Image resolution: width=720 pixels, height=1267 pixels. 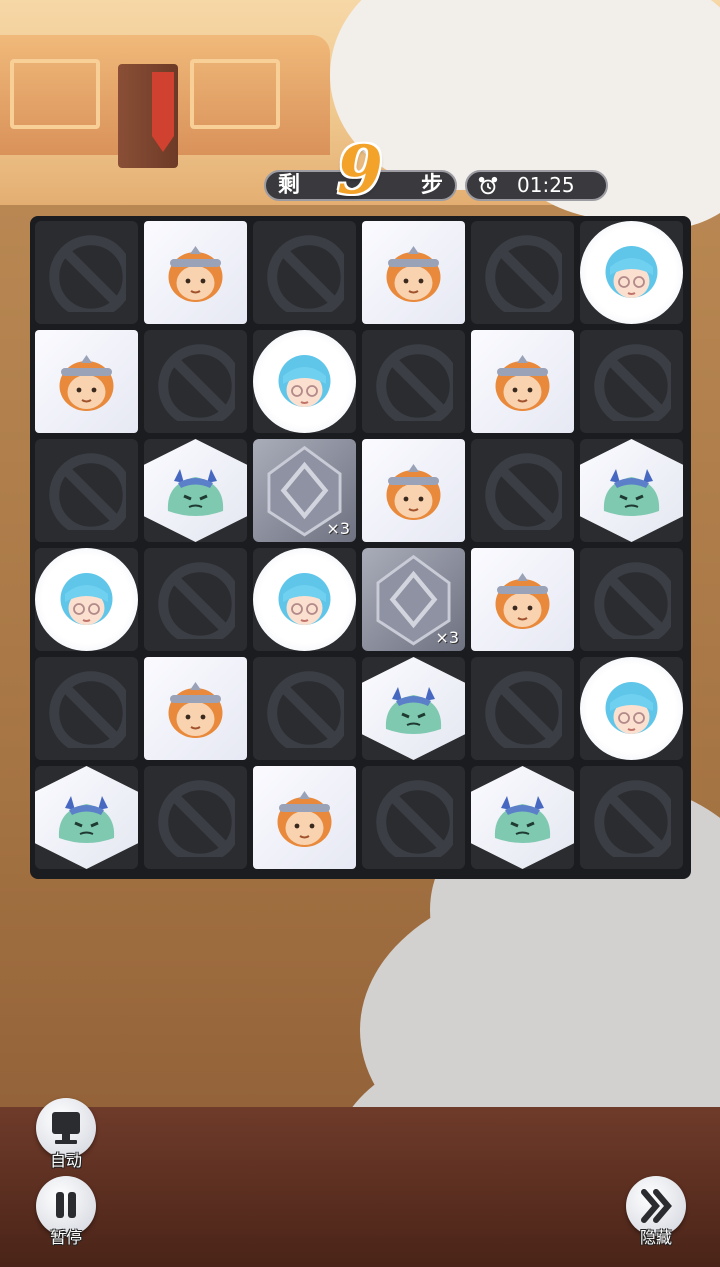 I want to click on hide-label: 隐藏, so click(x=655, y=1237).